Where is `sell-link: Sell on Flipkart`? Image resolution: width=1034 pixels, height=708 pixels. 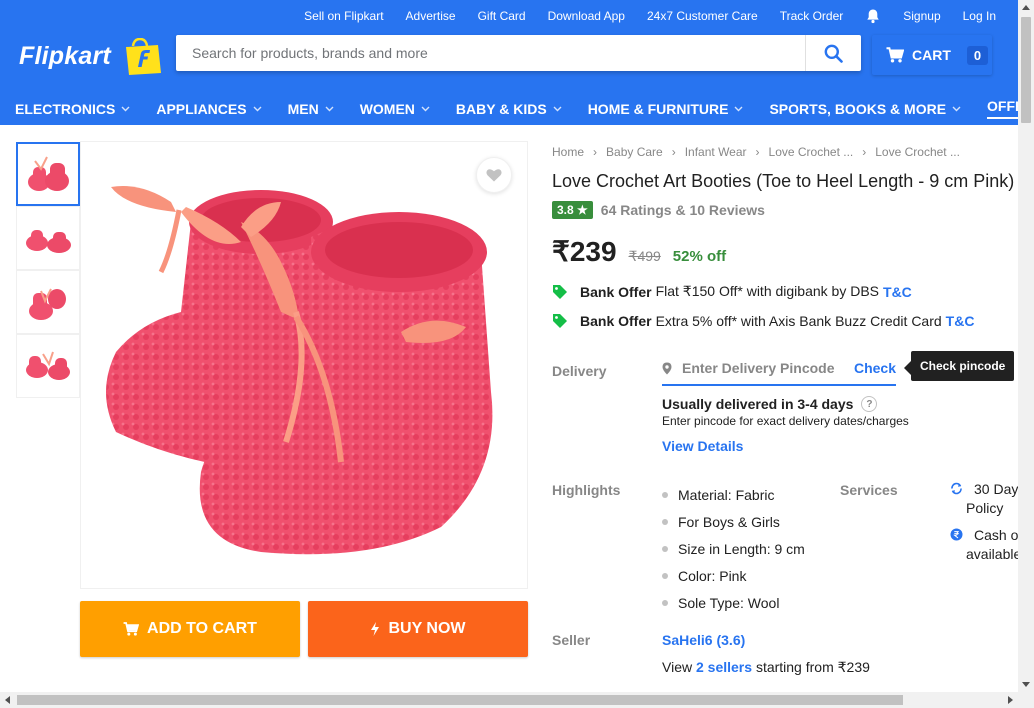
sell-link: Sell on Flipkart is located at coordinates (343, 16).